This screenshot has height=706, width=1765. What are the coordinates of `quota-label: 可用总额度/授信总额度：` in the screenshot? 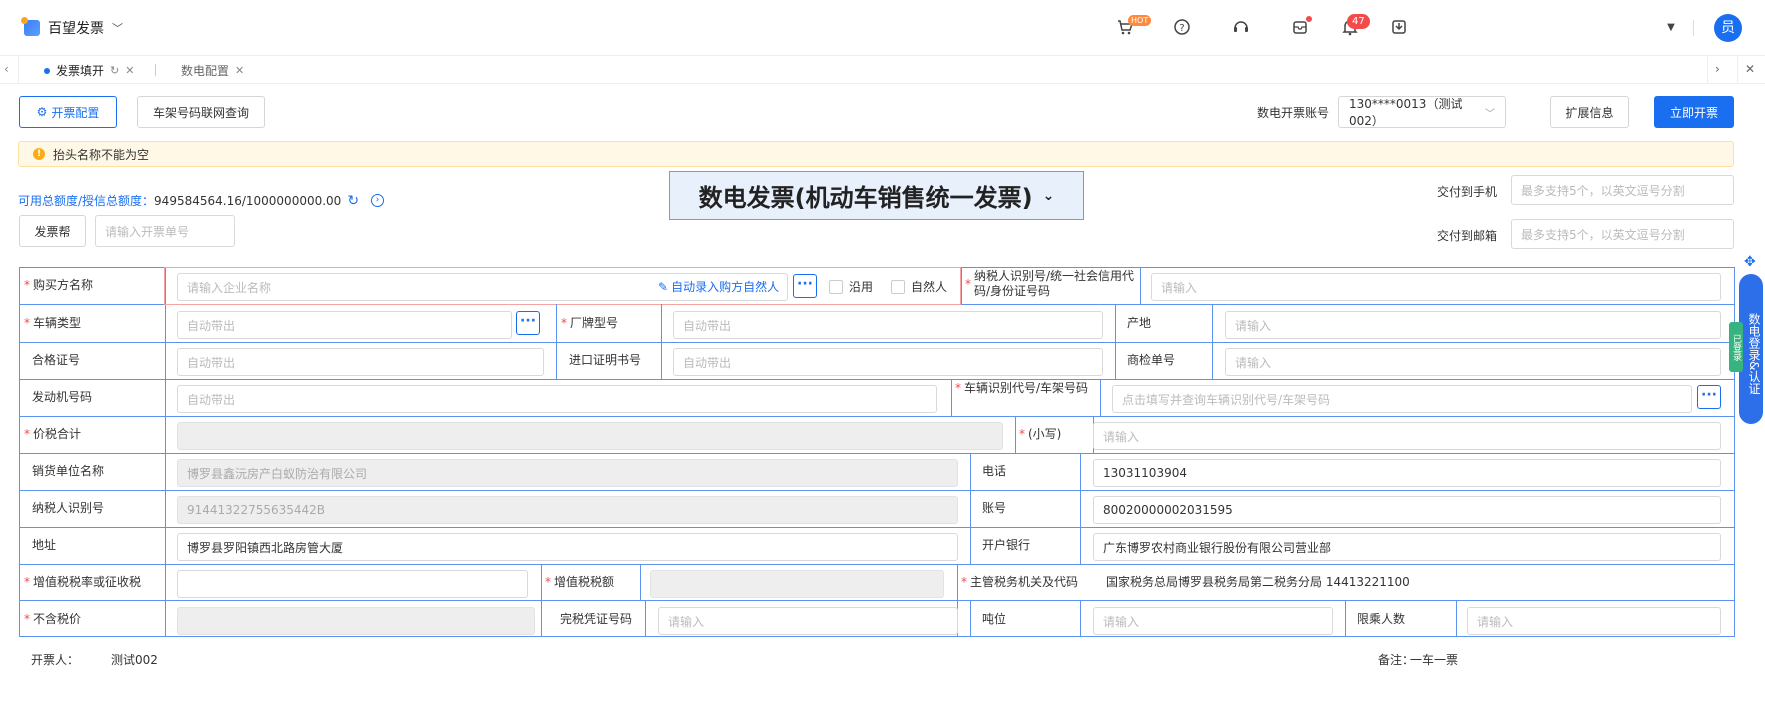 It's located at (86, 201).